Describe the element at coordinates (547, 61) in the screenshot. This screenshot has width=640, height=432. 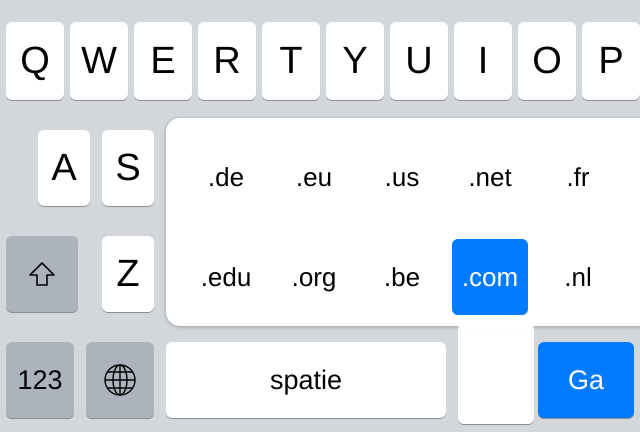
I see `letter-key: O` at that location.